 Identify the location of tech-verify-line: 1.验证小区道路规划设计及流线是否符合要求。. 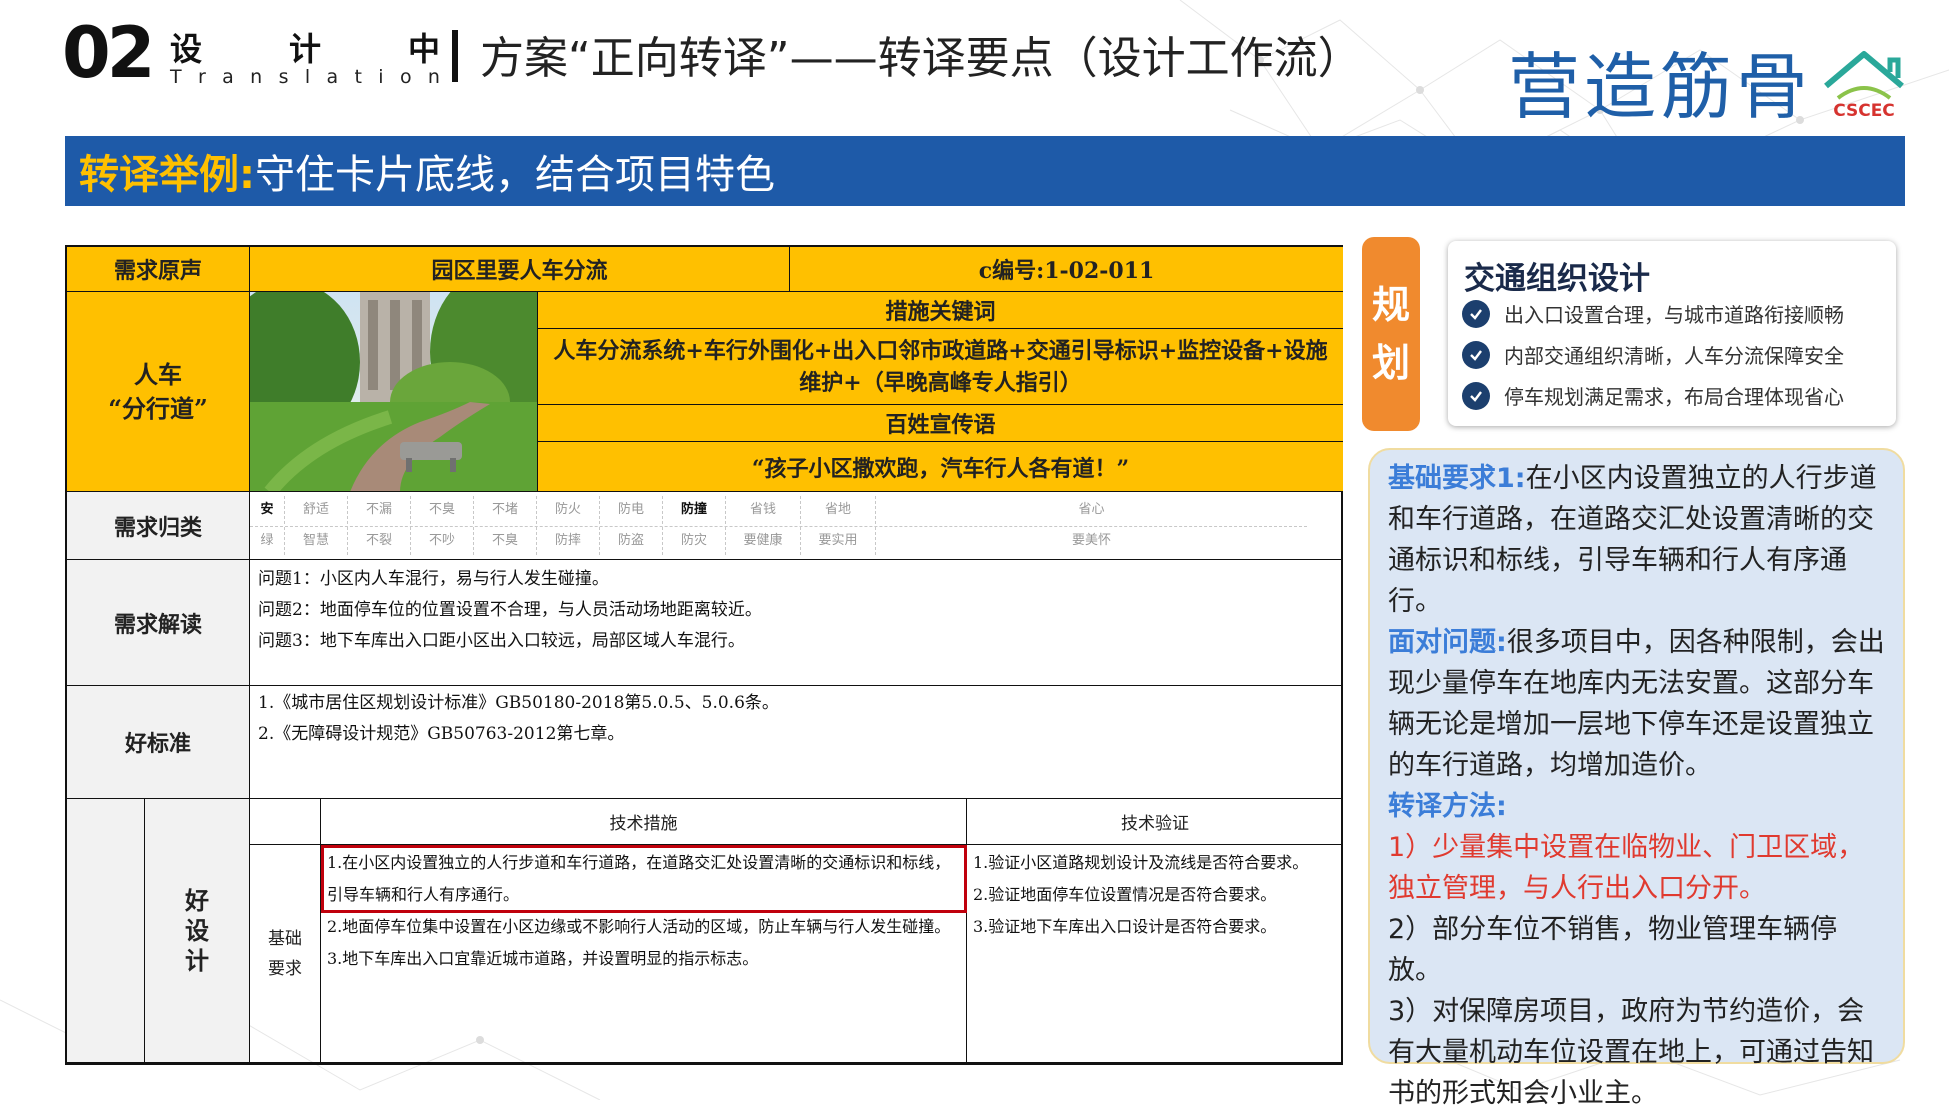
(1141, 862).